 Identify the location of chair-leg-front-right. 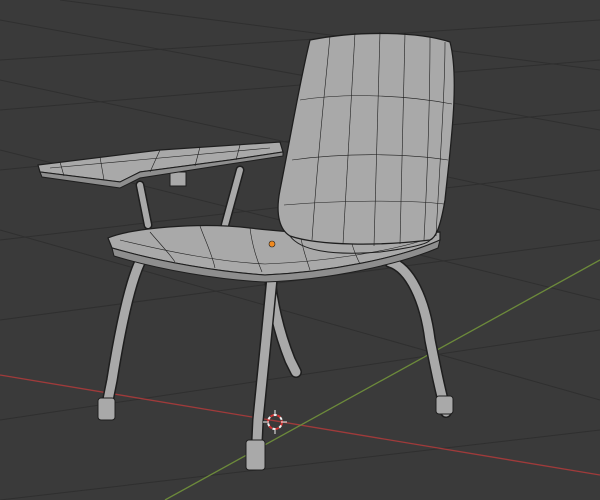
(261, 371).